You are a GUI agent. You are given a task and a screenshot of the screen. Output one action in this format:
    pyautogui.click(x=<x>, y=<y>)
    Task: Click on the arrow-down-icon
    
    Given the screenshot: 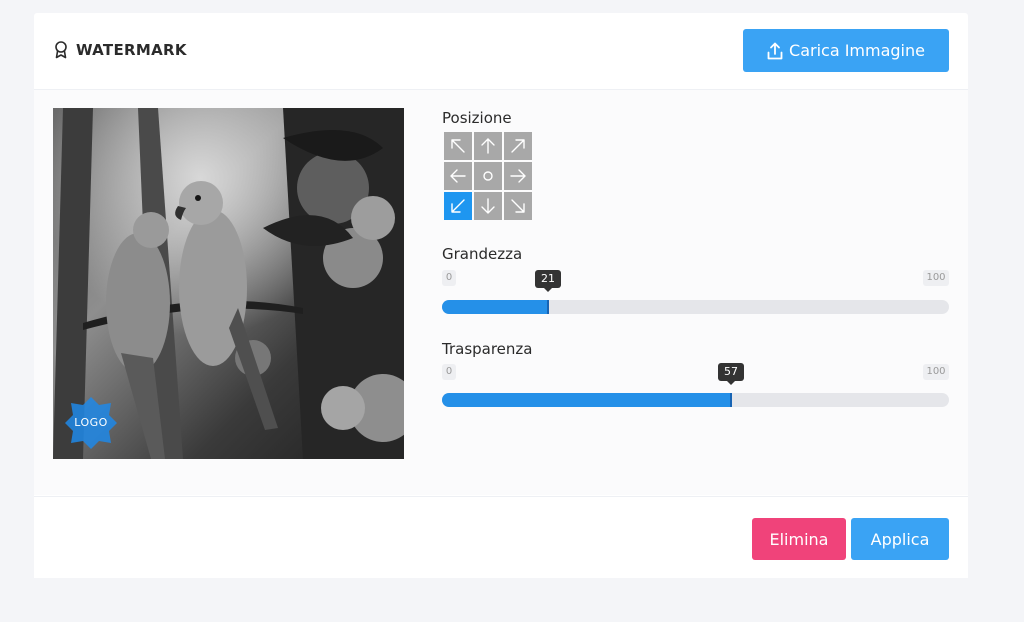 What is the action you would take?
    pyautogui.click(x=488, y=206)
    